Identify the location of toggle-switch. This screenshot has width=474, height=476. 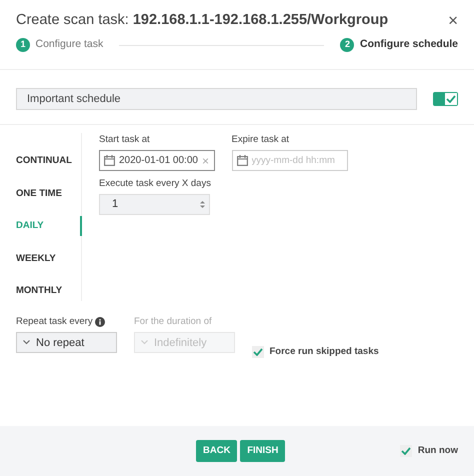
(445, 99).